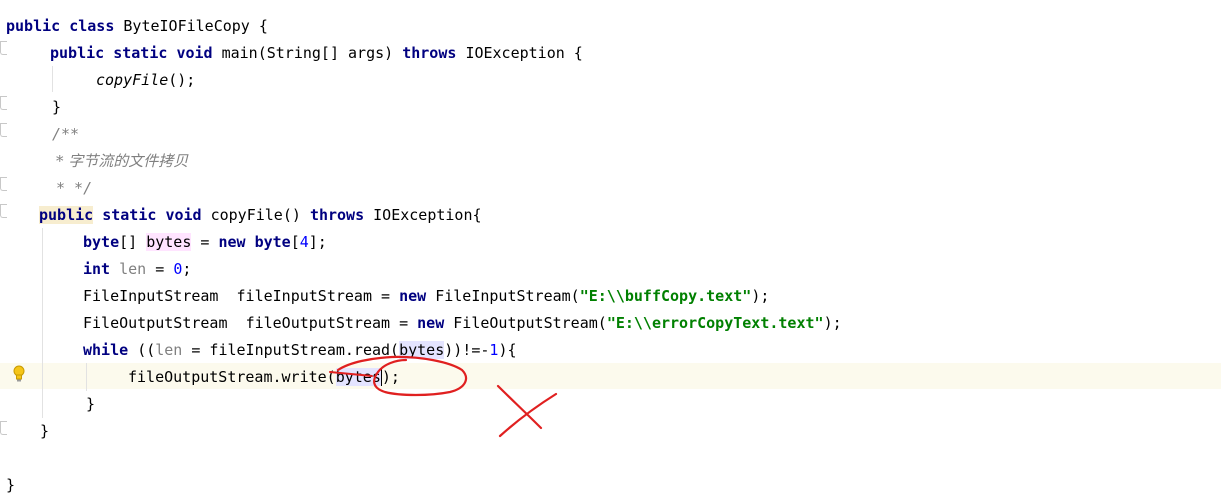 Image resolution: width=1221 pixels, height=498 pixels. What do you see at coordinates (313, 296) in the screenshot?
I see `variable-decl: fileInputStream =` at bounding box center [313, 296].